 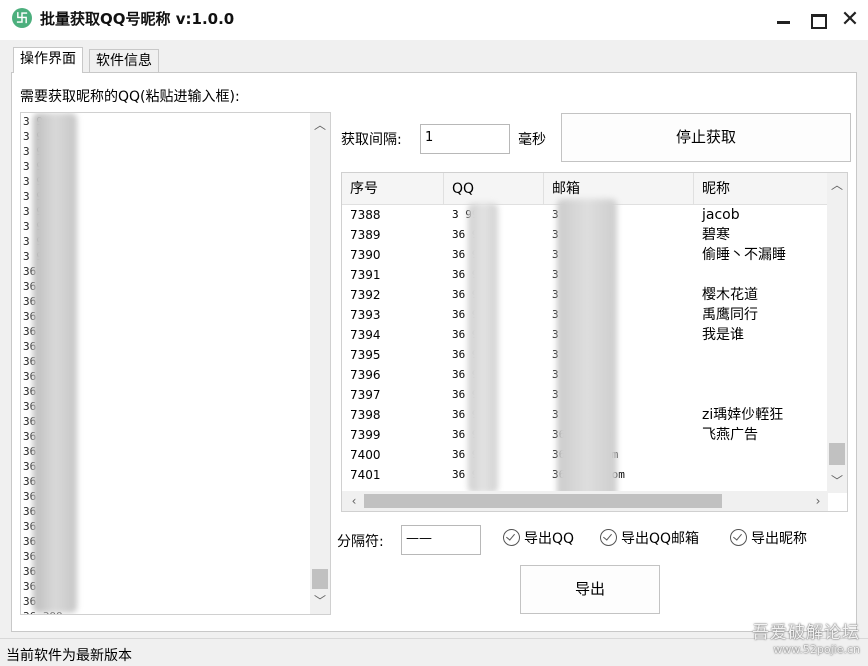 I want to click on cell-seq: 7390, so click(x=365, y=255).